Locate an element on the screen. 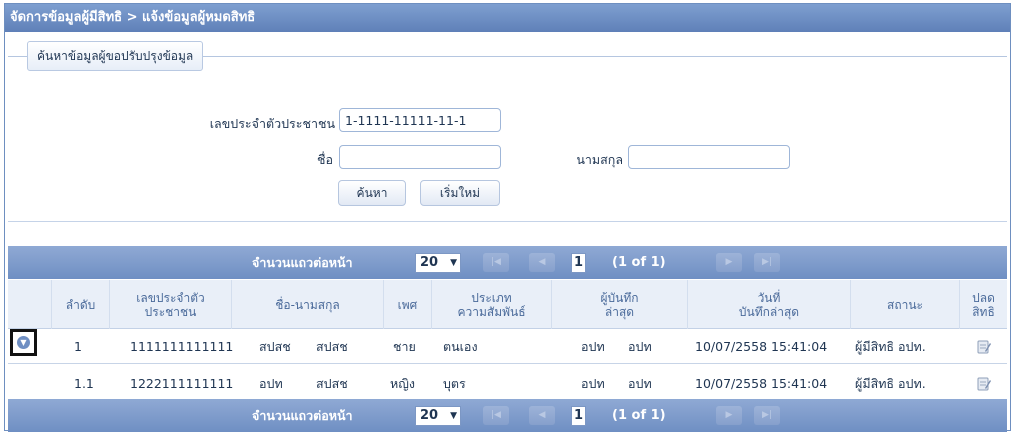 This screenshot has width=1015, height=432. row-gender: หญิง is located at coordinates (402, 383).